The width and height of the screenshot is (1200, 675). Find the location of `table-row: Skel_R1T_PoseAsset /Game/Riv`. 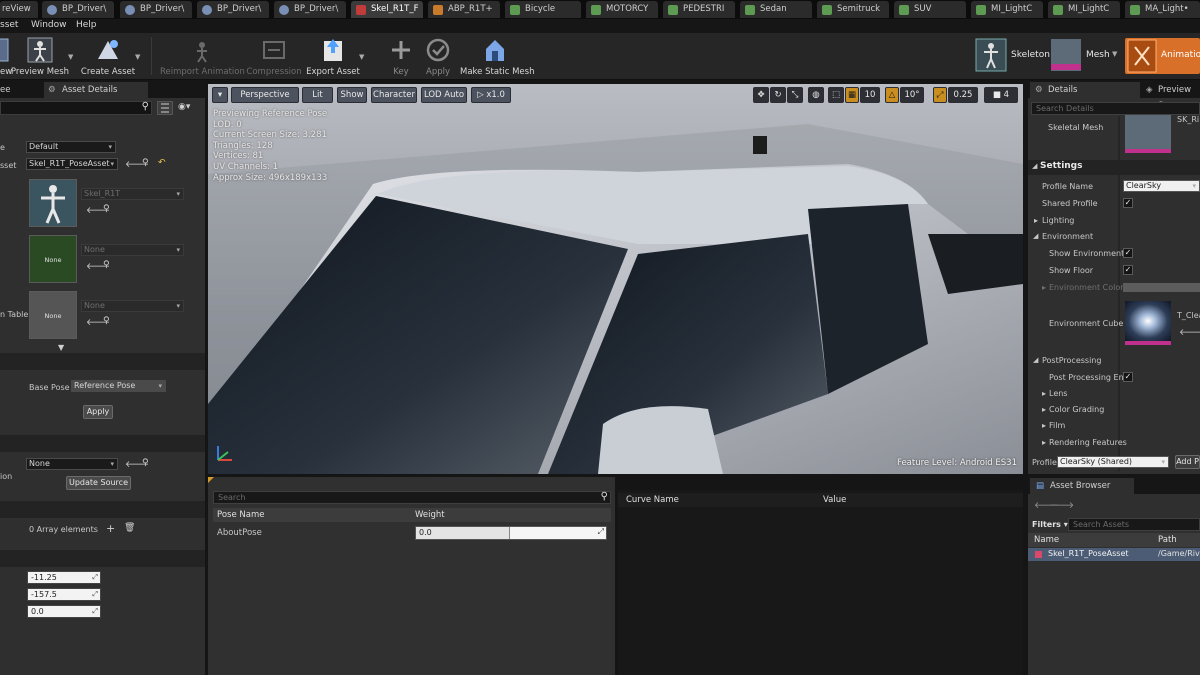

table-row: Skel_R1T_PoseAsset /Game/Riv is located at coordinates (1114, 554).